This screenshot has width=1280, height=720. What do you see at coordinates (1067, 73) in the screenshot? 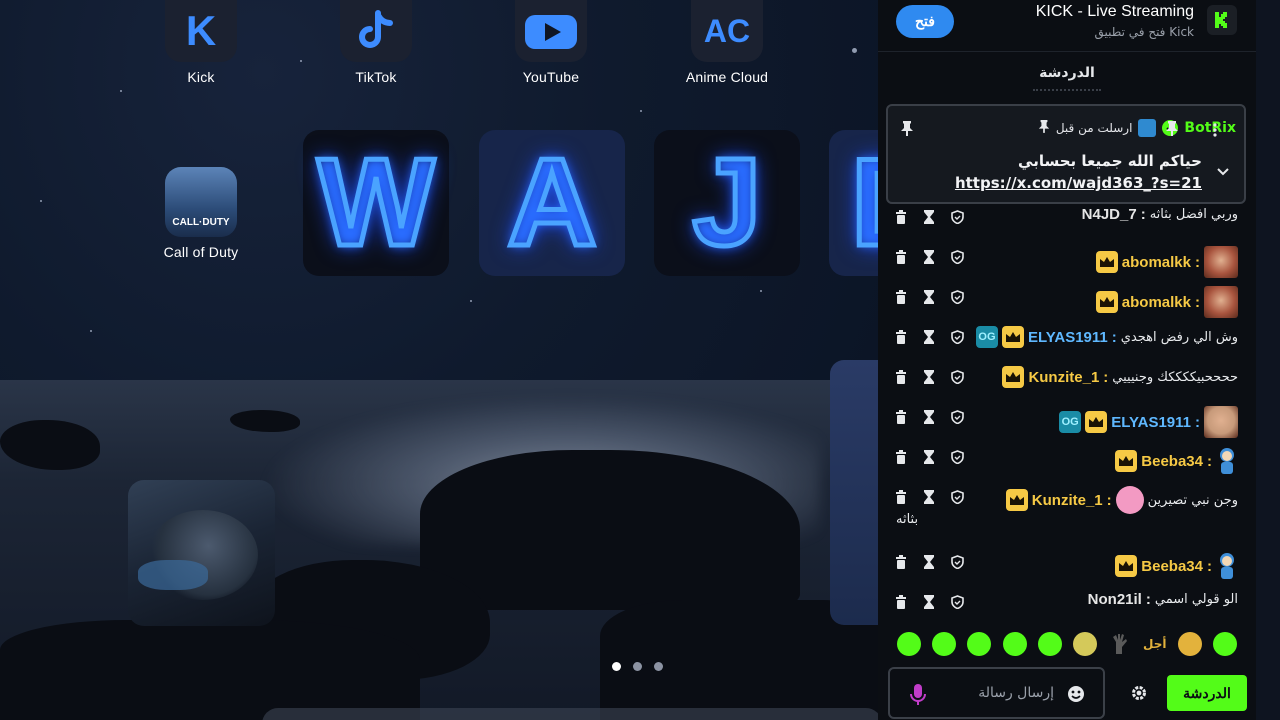
I see `chat-tab-title: الدردشة` at bounding box center [1067, 73].